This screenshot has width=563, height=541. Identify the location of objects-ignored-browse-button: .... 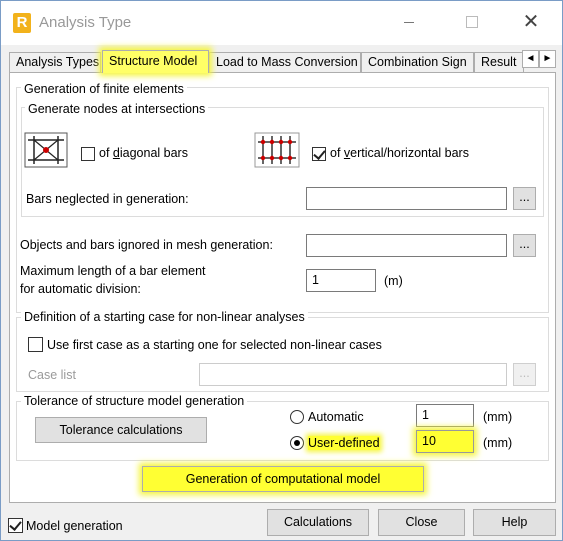
(524, 245).